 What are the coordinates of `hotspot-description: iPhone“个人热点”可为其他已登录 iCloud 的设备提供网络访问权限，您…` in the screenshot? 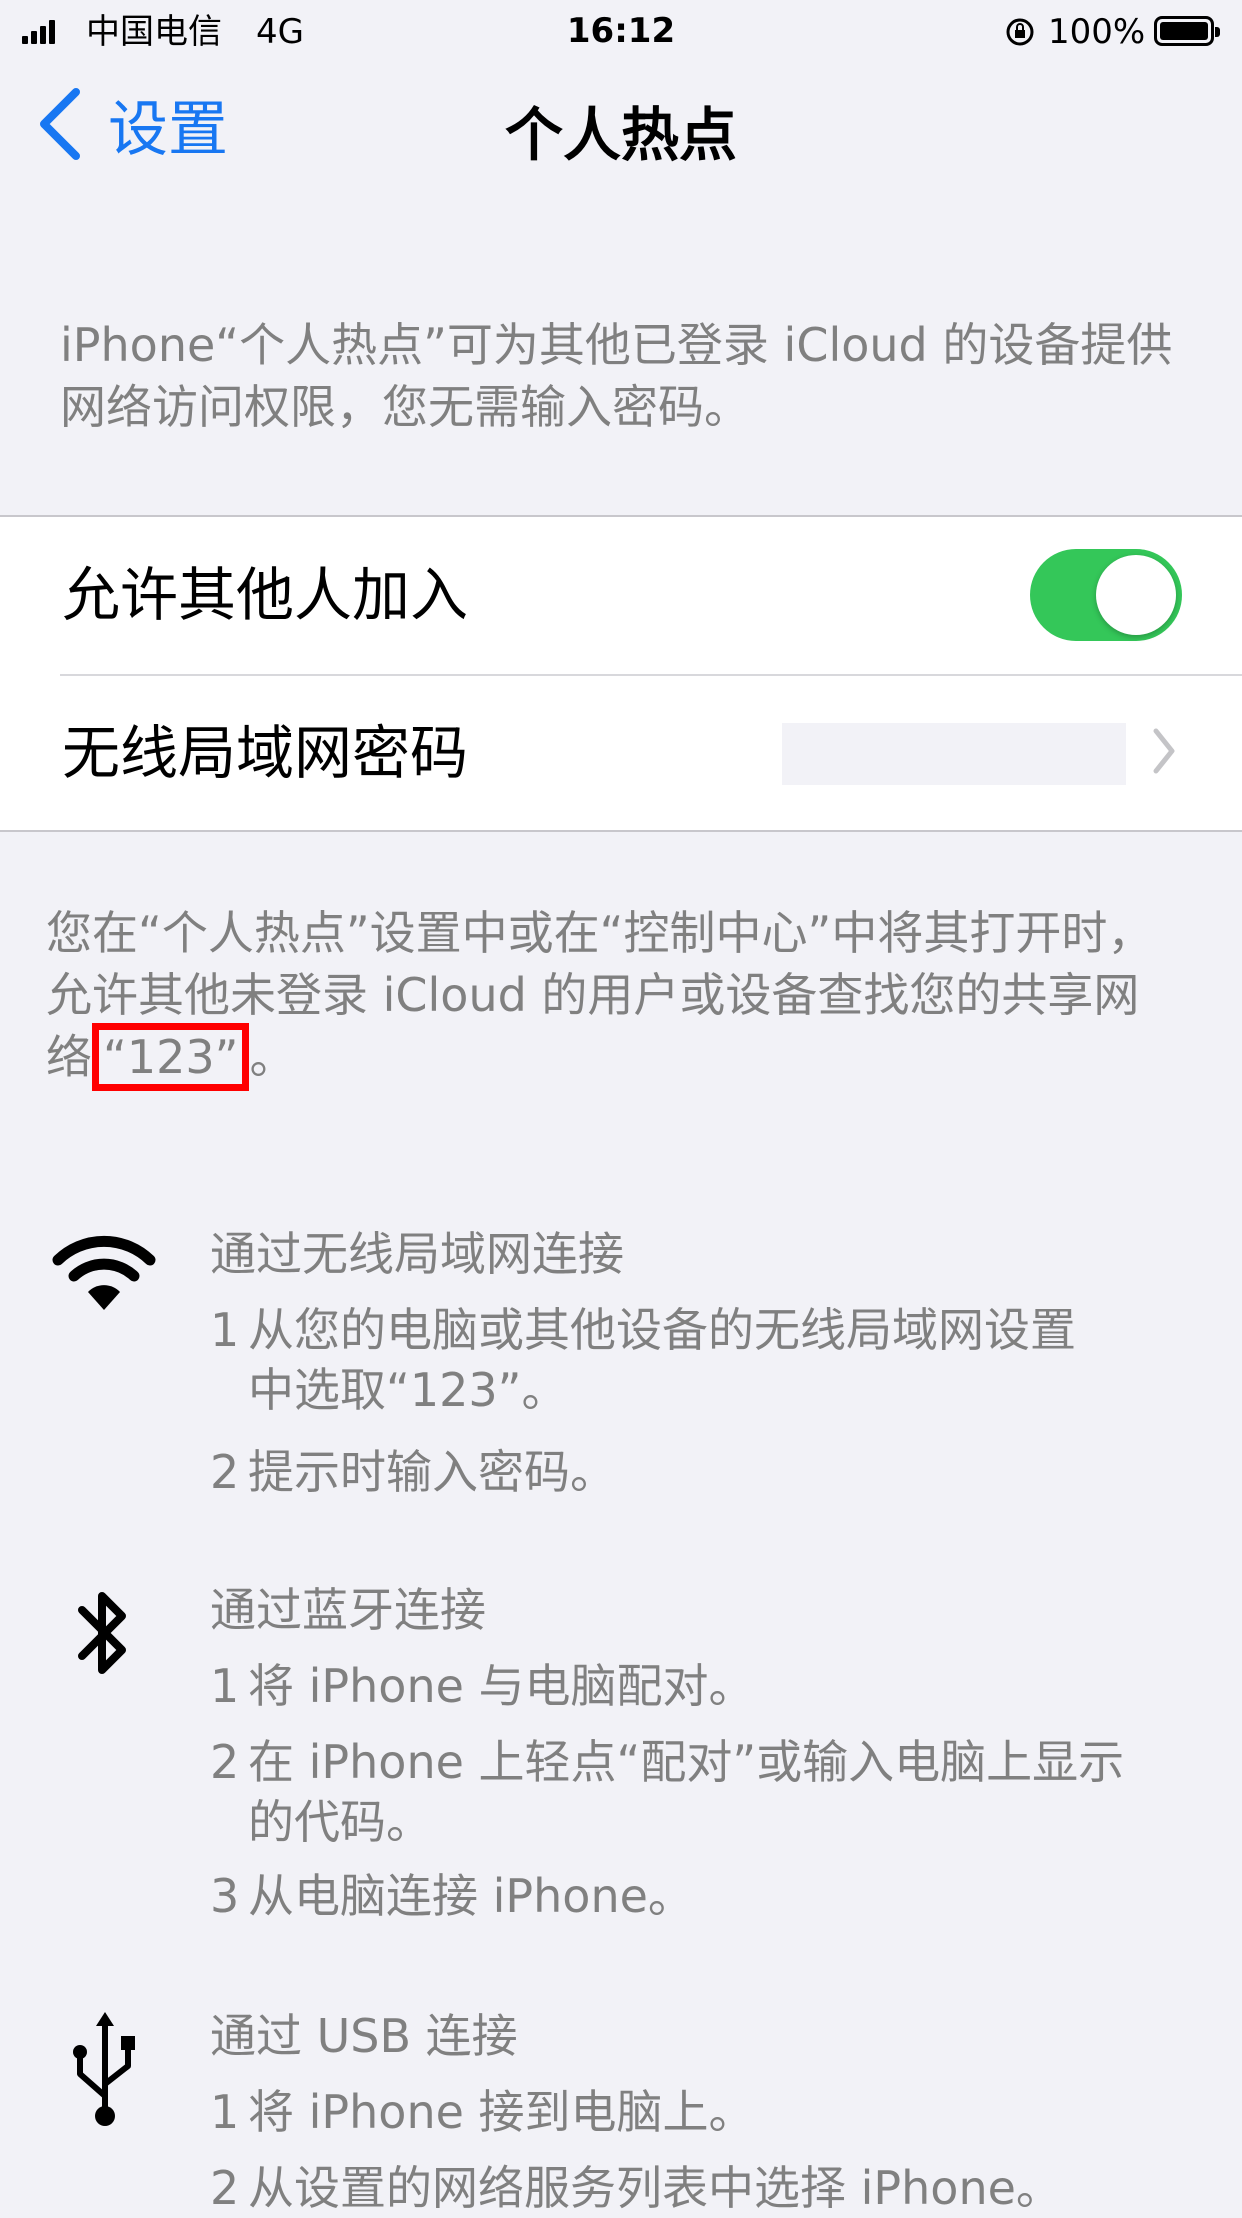 It's located at (616, 376).